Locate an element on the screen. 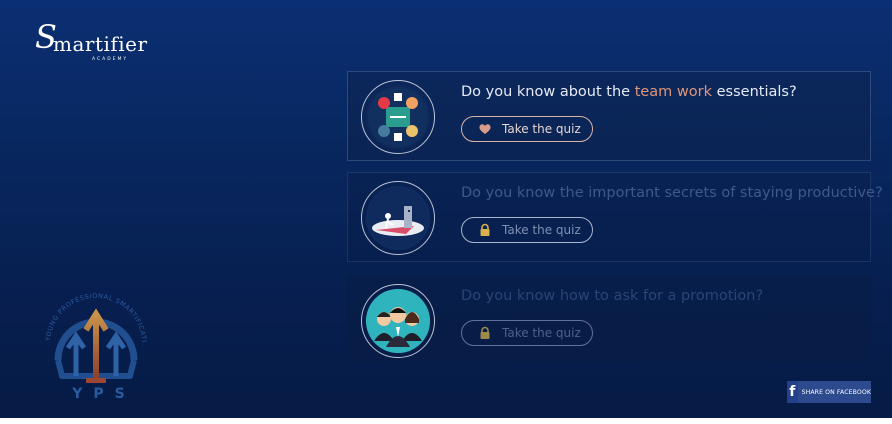 The height and width of the screenshot is (424, 892). team-work-illustration-icon is located at coordinates (398, 117).